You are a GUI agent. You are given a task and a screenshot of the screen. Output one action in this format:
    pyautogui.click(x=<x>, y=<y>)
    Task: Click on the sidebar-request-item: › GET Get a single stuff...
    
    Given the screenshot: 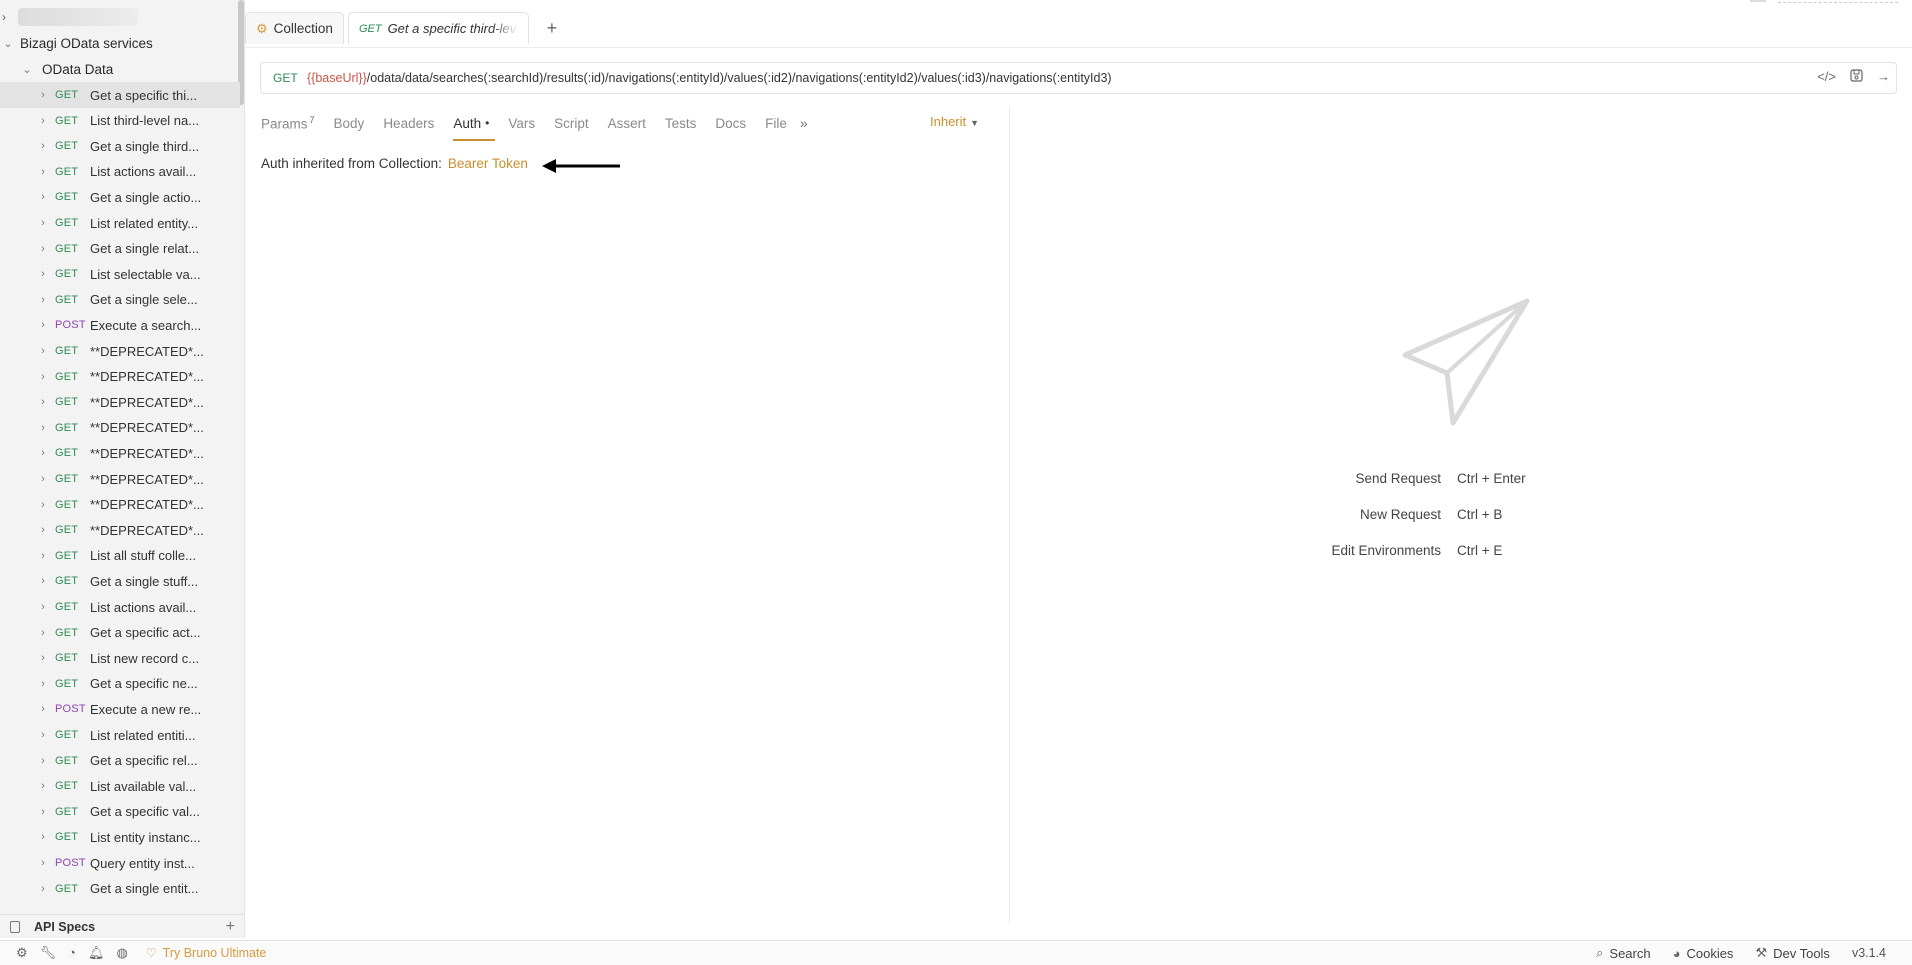 What is the action you would take?
    pyautogui.click(x=120, y=581)
    